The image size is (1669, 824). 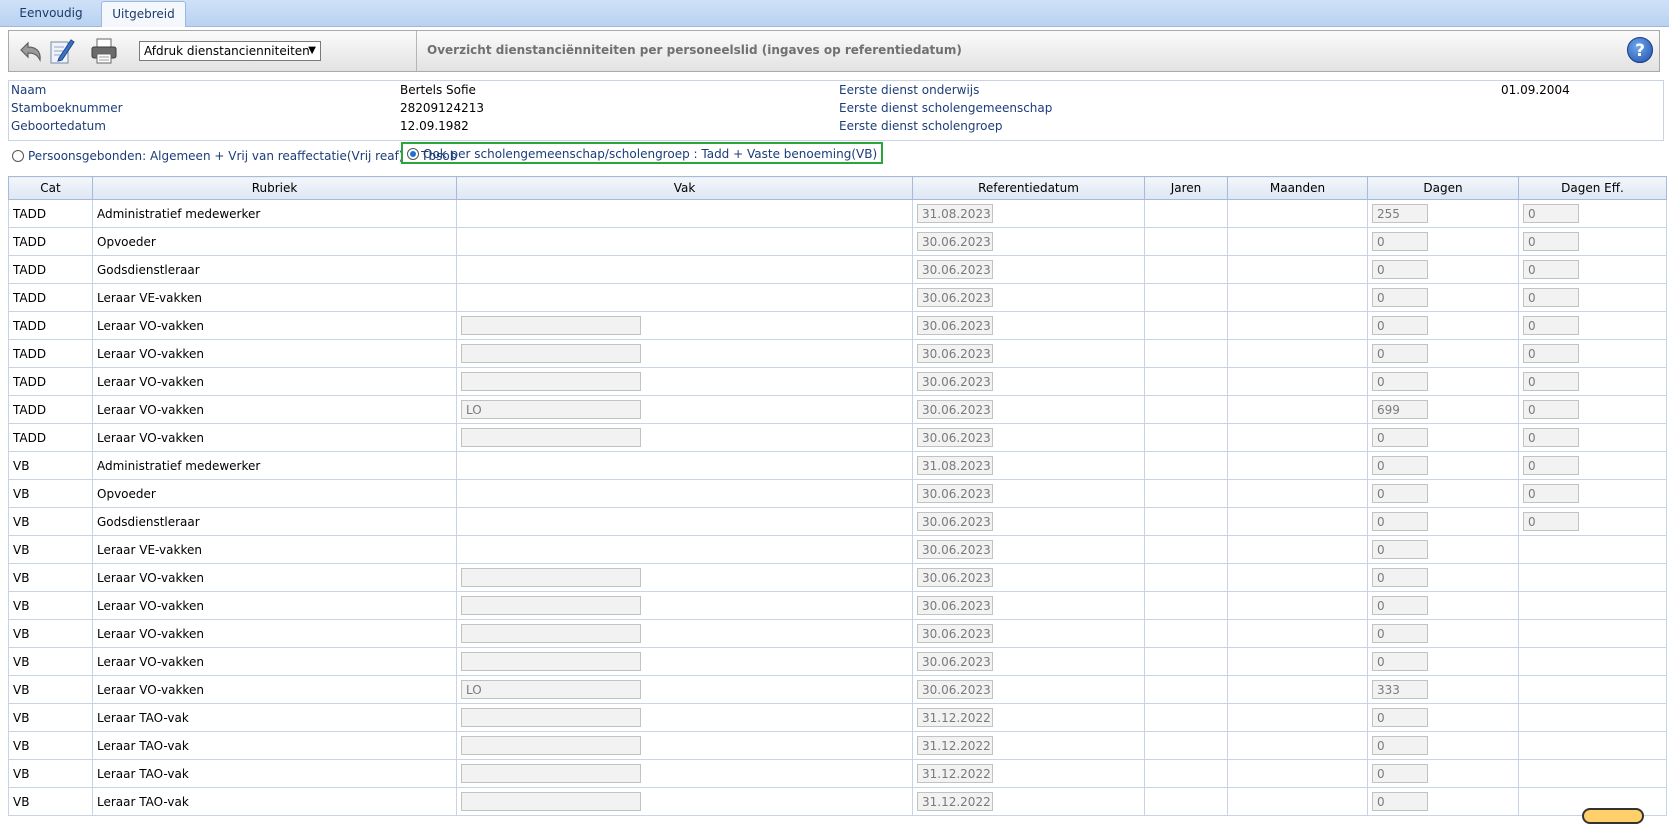 I want to click on chat-widget, so click(x=1613, y=816).